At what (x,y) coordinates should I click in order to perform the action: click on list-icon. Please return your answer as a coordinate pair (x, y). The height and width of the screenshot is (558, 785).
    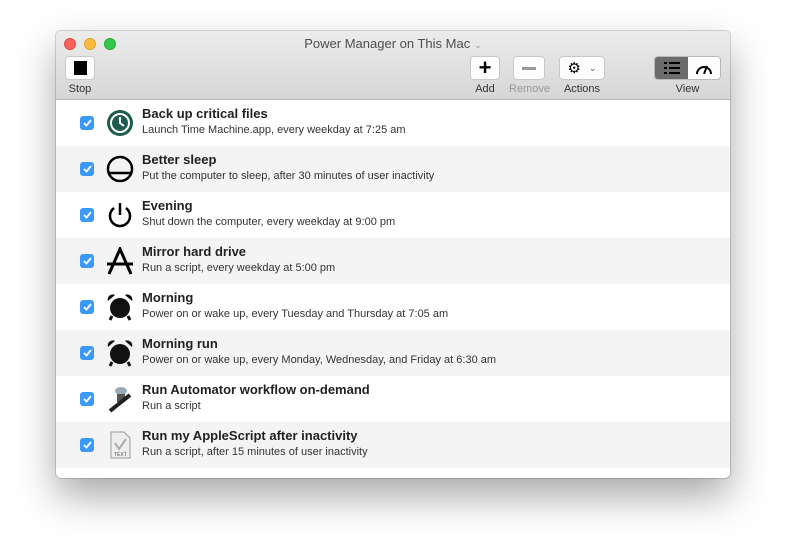
    Looking at the image, I should click on (671, 68).